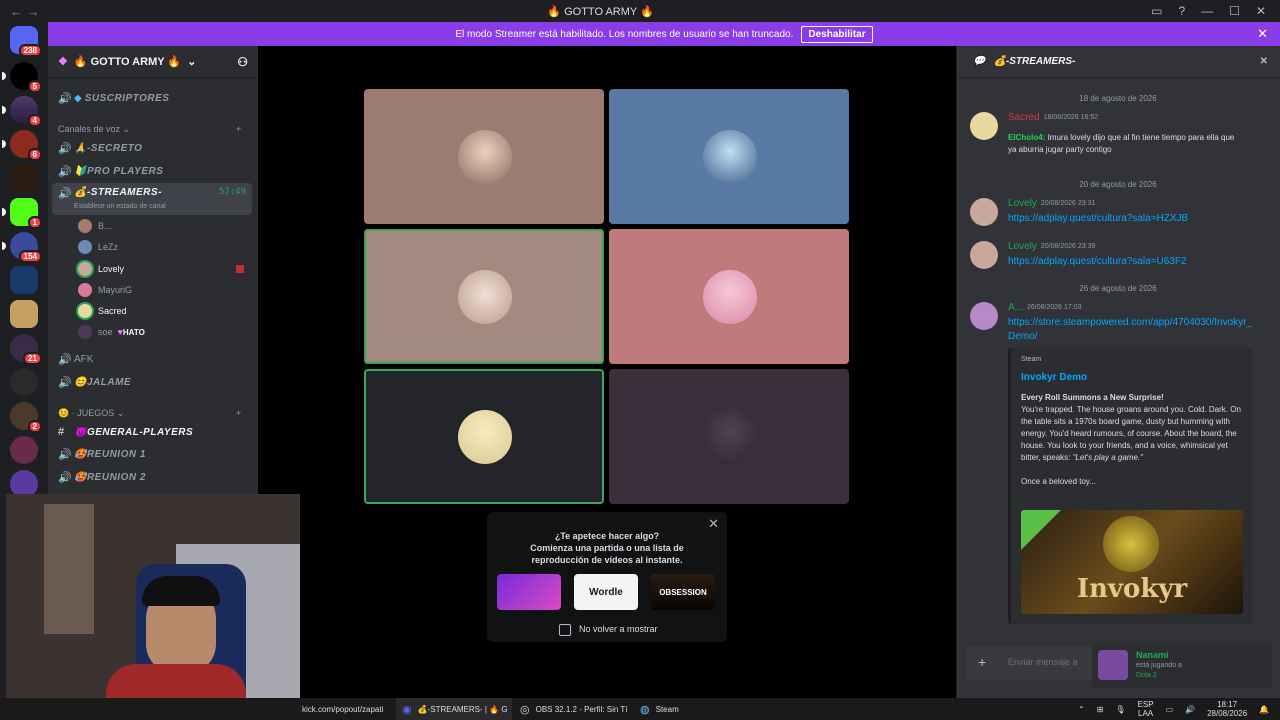 The height and width of the screenshot is (720, 1280). Describe the element at coordinates (22, 145) in the screenshot. I see `server-icon: 6` at that location.